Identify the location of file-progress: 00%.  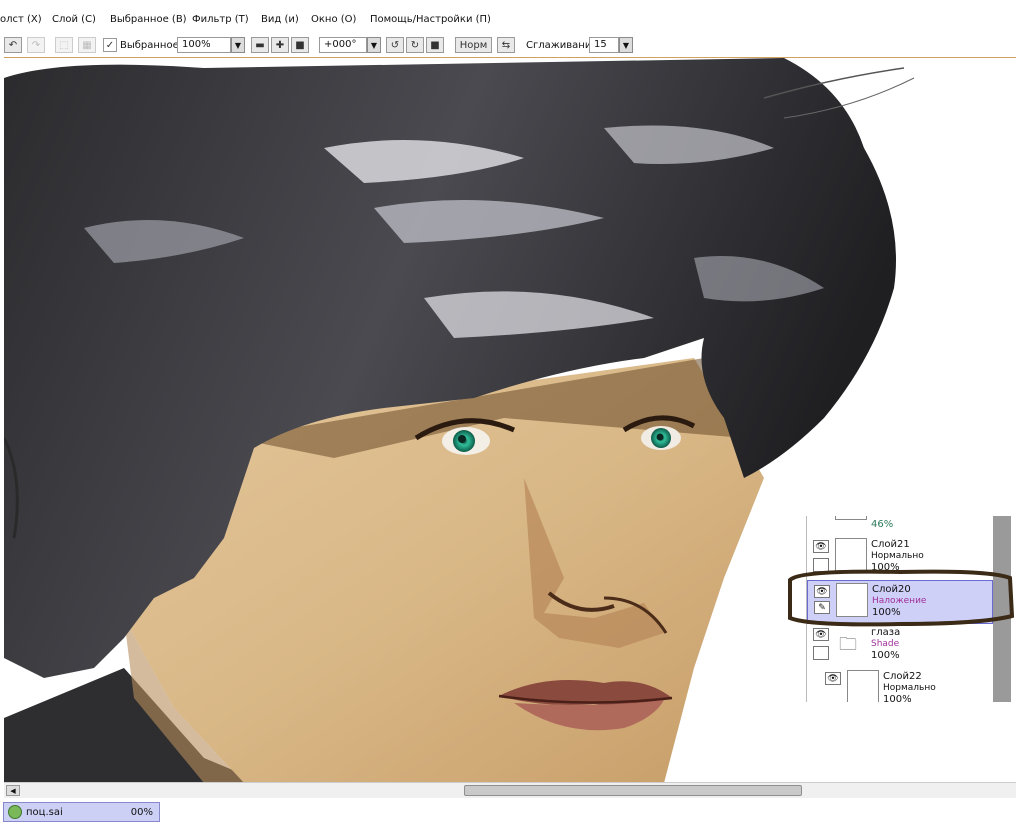
(141, 812).